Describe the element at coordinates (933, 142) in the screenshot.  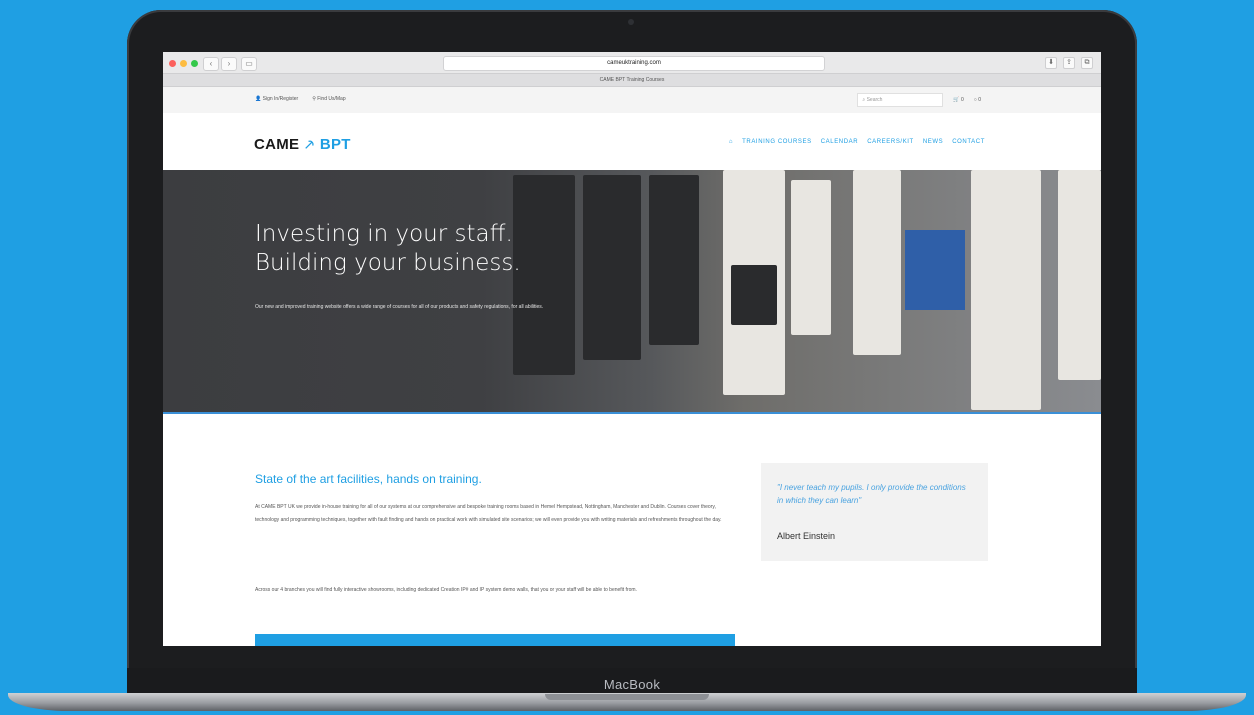
I see `nav-news: NEWS` at that location.